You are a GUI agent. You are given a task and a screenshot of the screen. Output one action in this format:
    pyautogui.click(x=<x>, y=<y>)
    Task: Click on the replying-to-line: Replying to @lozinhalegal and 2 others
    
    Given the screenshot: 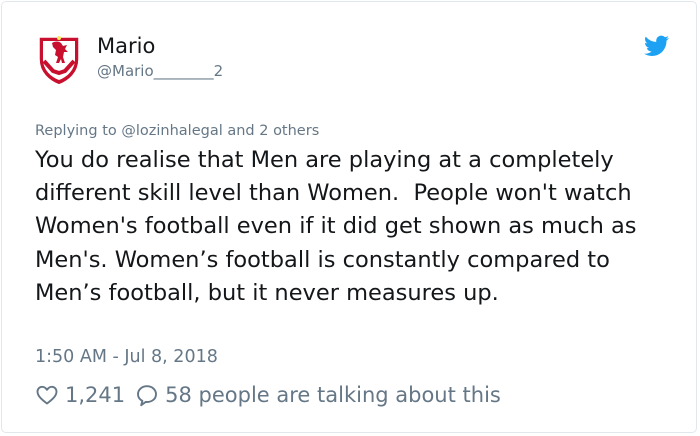 What is the action you would take?
    pyautogui.click(x=177, y=131)
    